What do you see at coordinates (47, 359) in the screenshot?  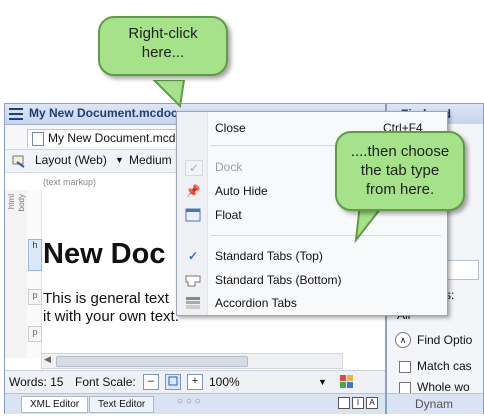 I see `scroll-left-icon: ◀` at bounding box center [47, 359].